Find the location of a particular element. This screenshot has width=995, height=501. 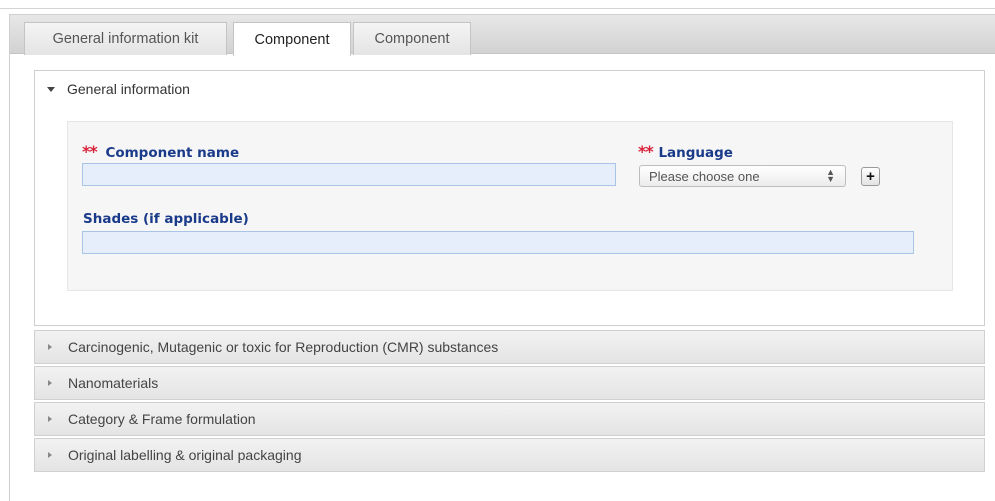

tab-general-information-kit: General information kit is located at coordinates (125, 38).